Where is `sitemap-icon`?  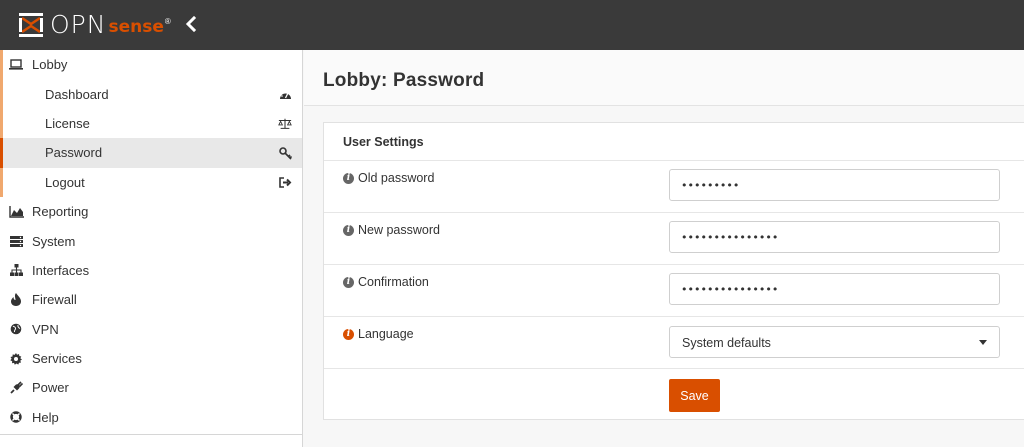 sitemap-icon is located at coordinates (16, 270).